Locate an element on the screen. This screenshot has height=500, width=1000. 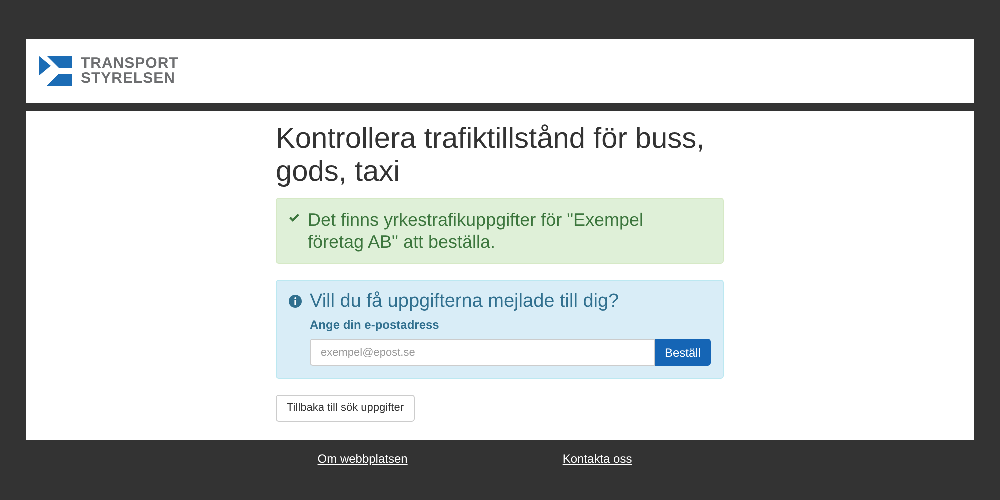
logo-text: TRANSPORT is located at coordinates (130, 63).